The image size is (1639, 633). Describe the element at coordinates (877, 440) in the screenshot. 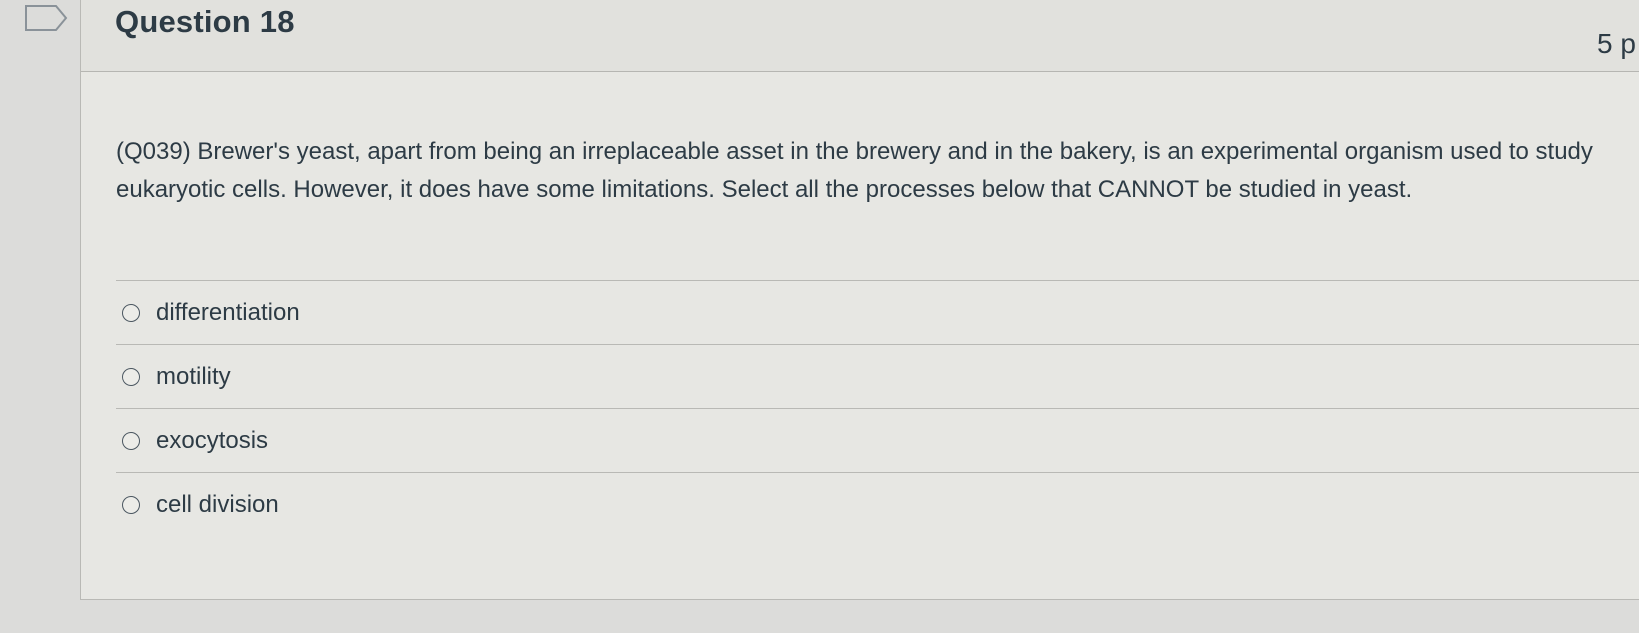

I see `answer-option: exocytosis` at that location.